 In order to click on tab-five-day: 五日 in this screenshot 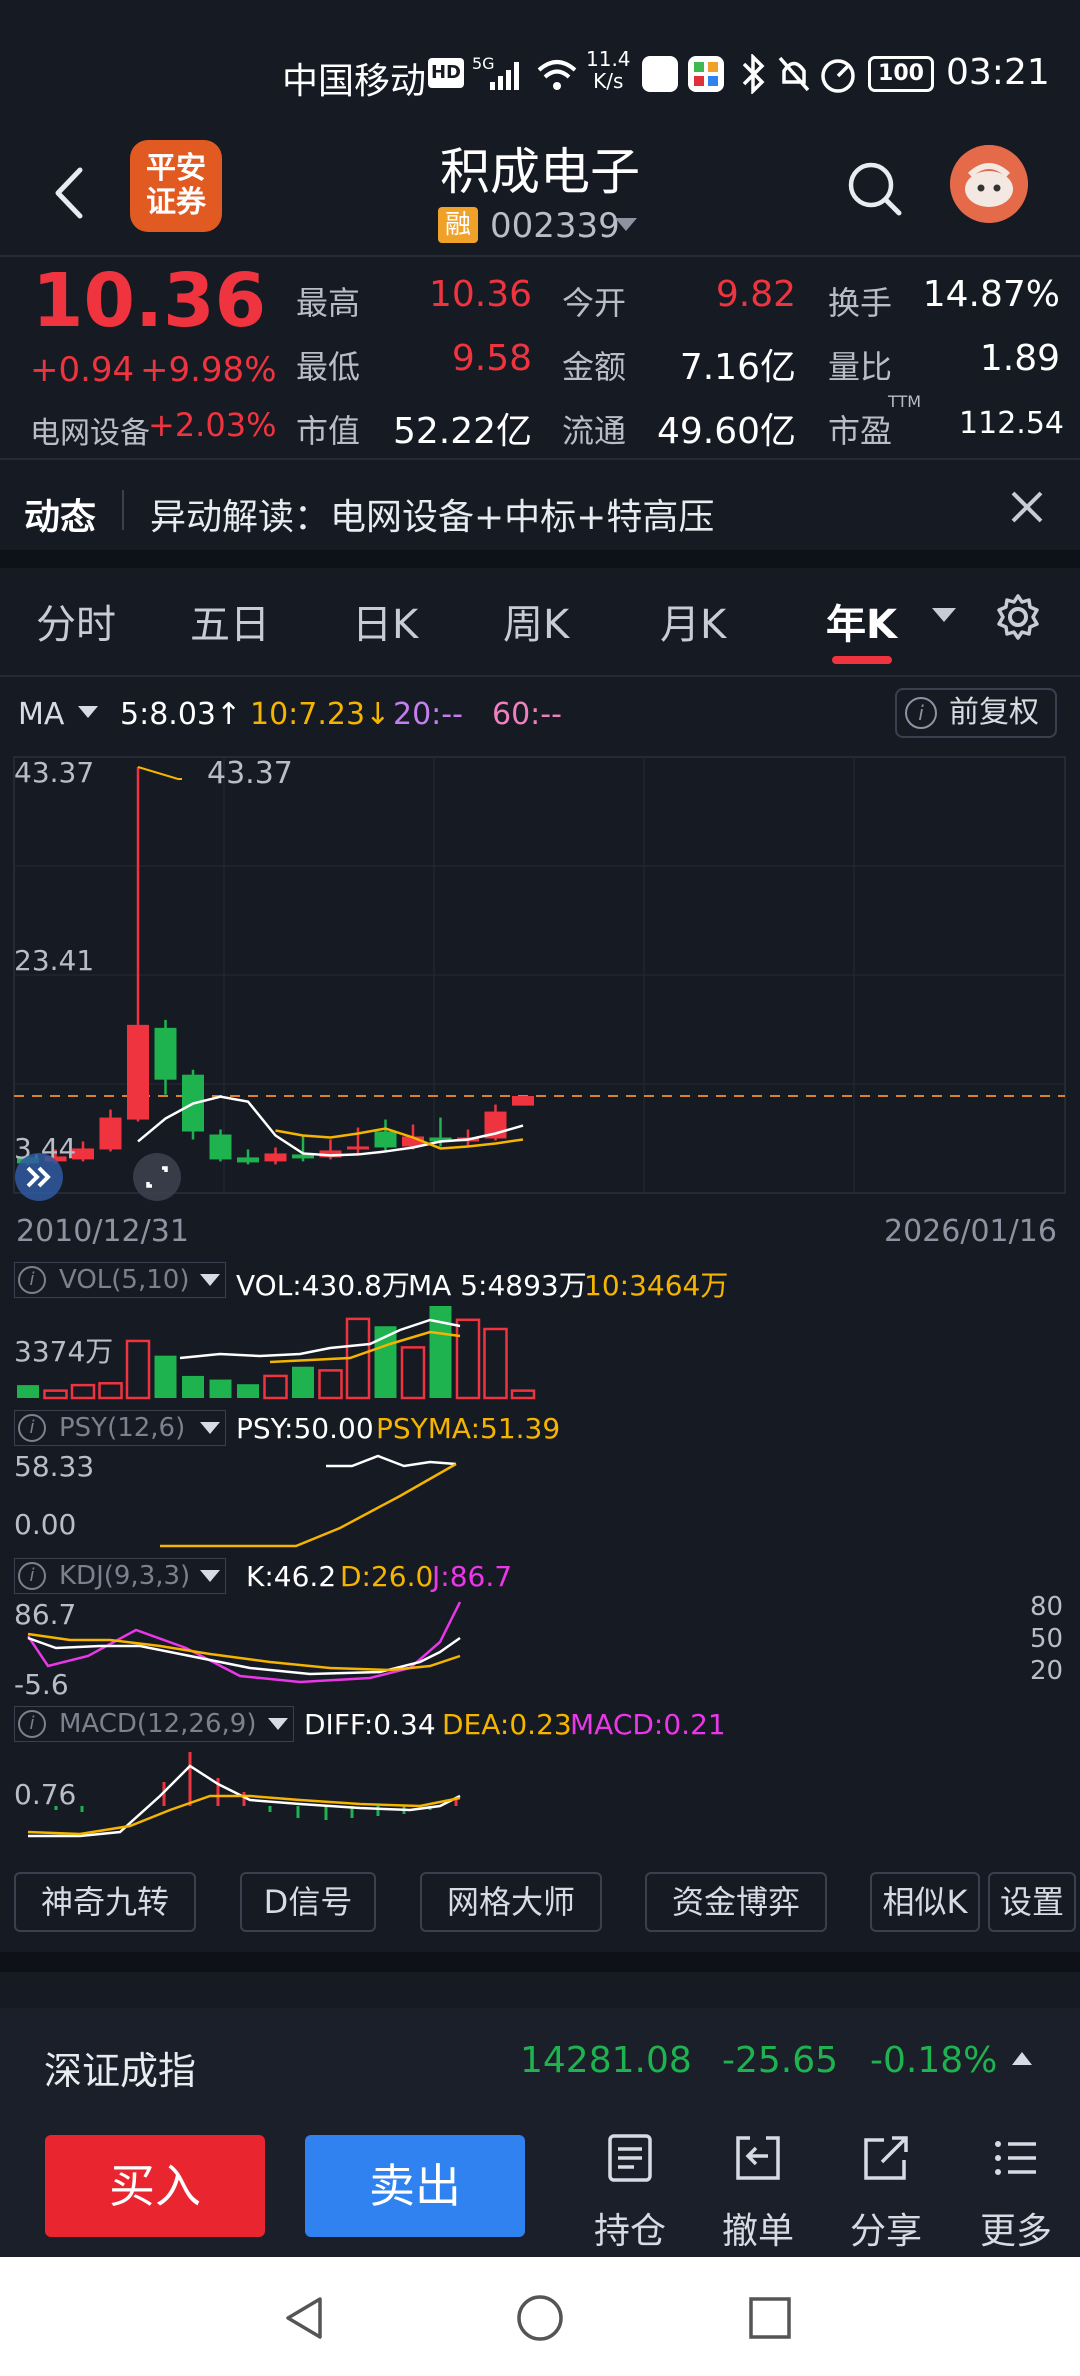, I will do `click(230, 621)`.